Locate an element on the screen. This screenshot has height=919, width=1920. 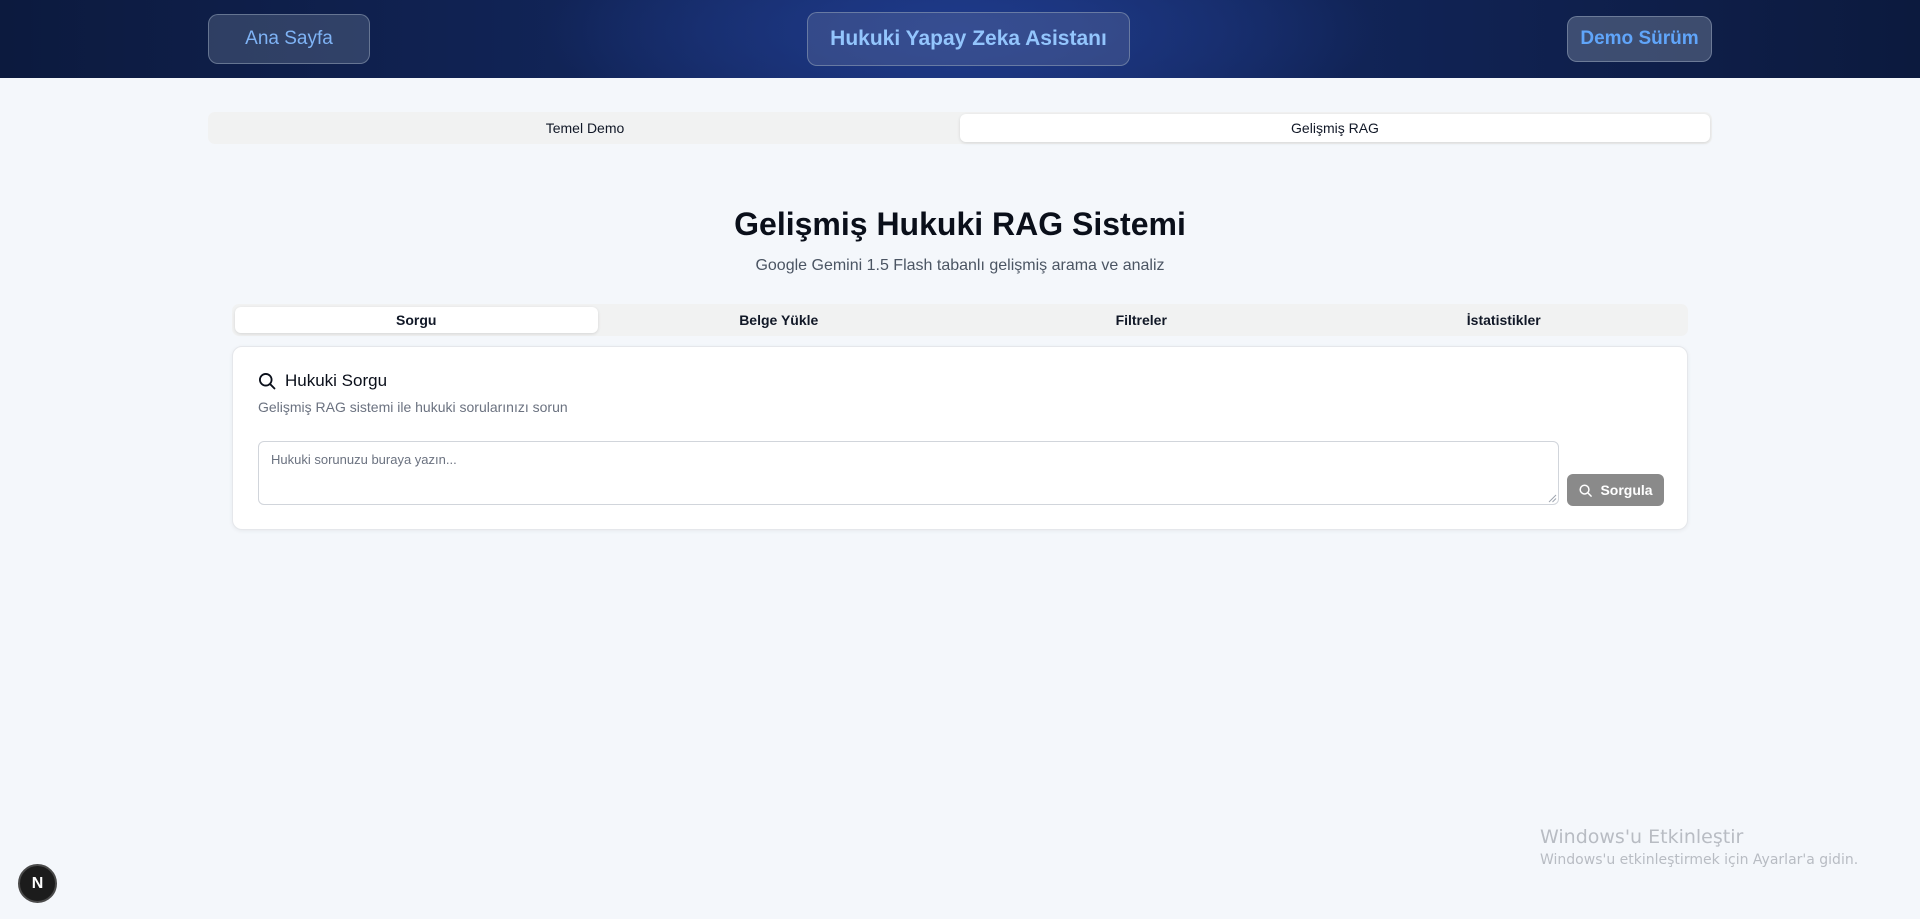
query-card-header: Hukuki Sorgu is located at coordinates (322, 381).